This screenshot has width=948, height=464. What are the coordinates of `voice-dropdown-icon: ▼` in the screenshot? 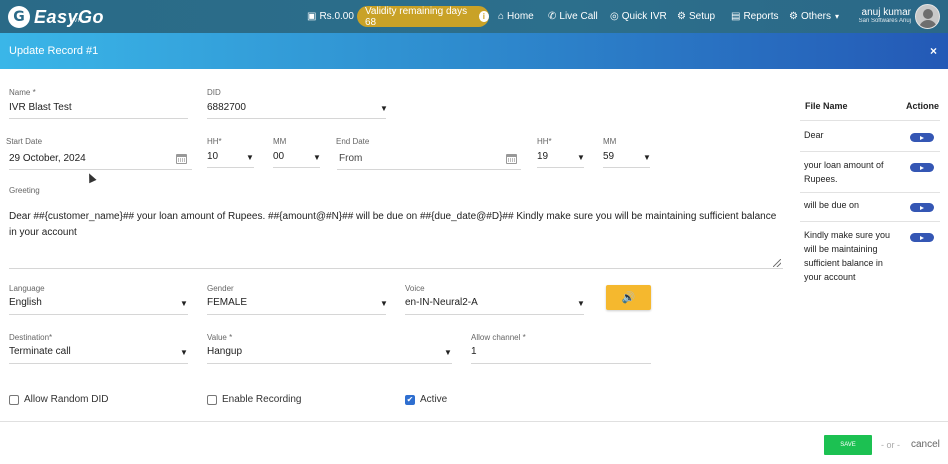 It's located at (581, 303).